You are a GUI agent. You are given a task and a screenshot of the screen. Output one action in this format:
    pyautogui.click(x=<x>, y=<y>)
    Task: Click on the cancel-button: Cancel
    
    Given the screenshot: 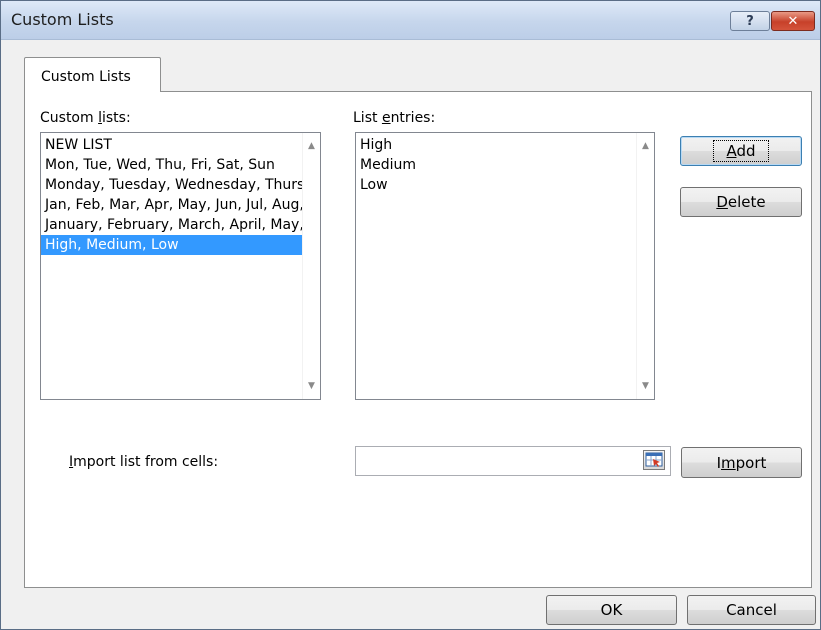 What is the action you would take?
    pyautogui.click(x=751, y=610)
    